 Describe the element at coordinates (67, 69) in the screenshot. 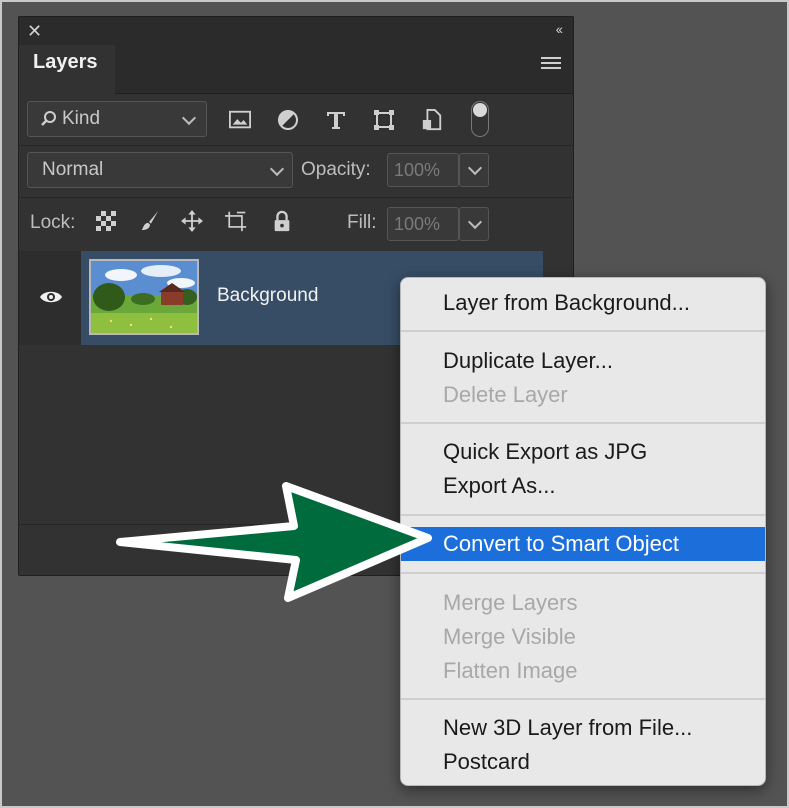

I see `tab-layers: Layers` at that location.